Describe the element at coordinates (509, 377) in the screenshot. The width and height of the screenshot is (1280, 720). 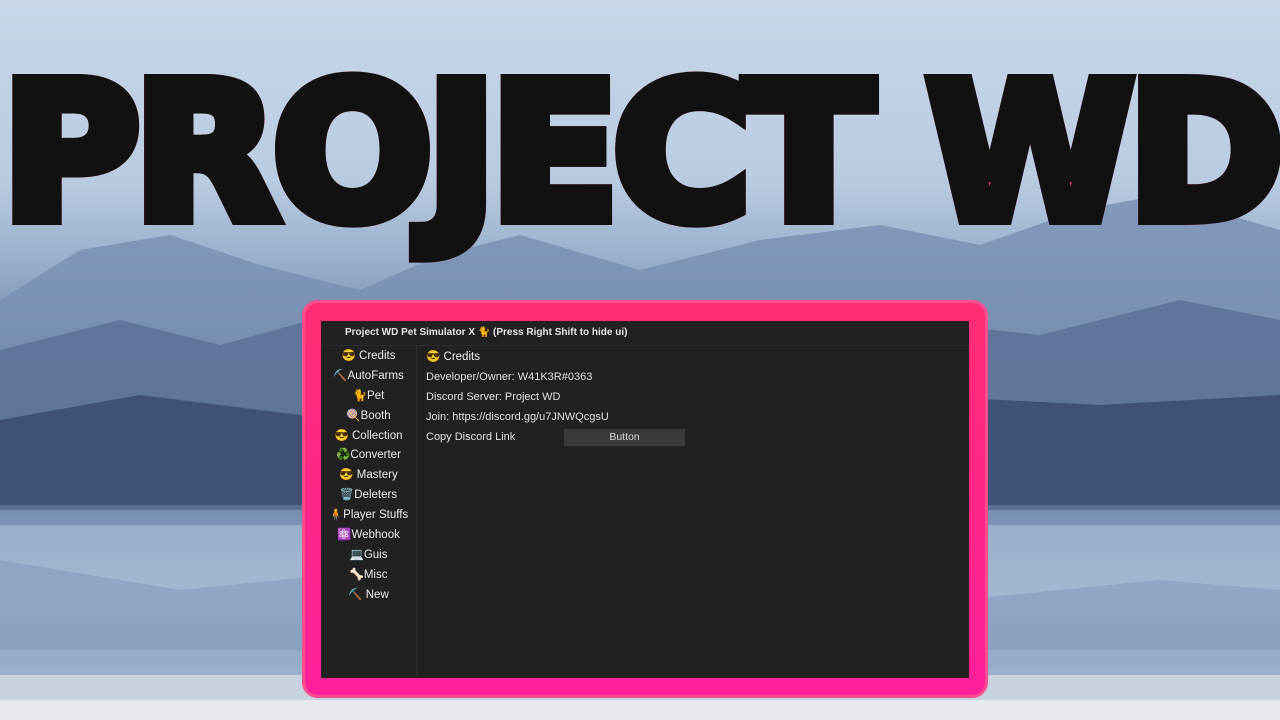
I see `developer-text: Developer/Owner: W41K3R#0363` at that location.